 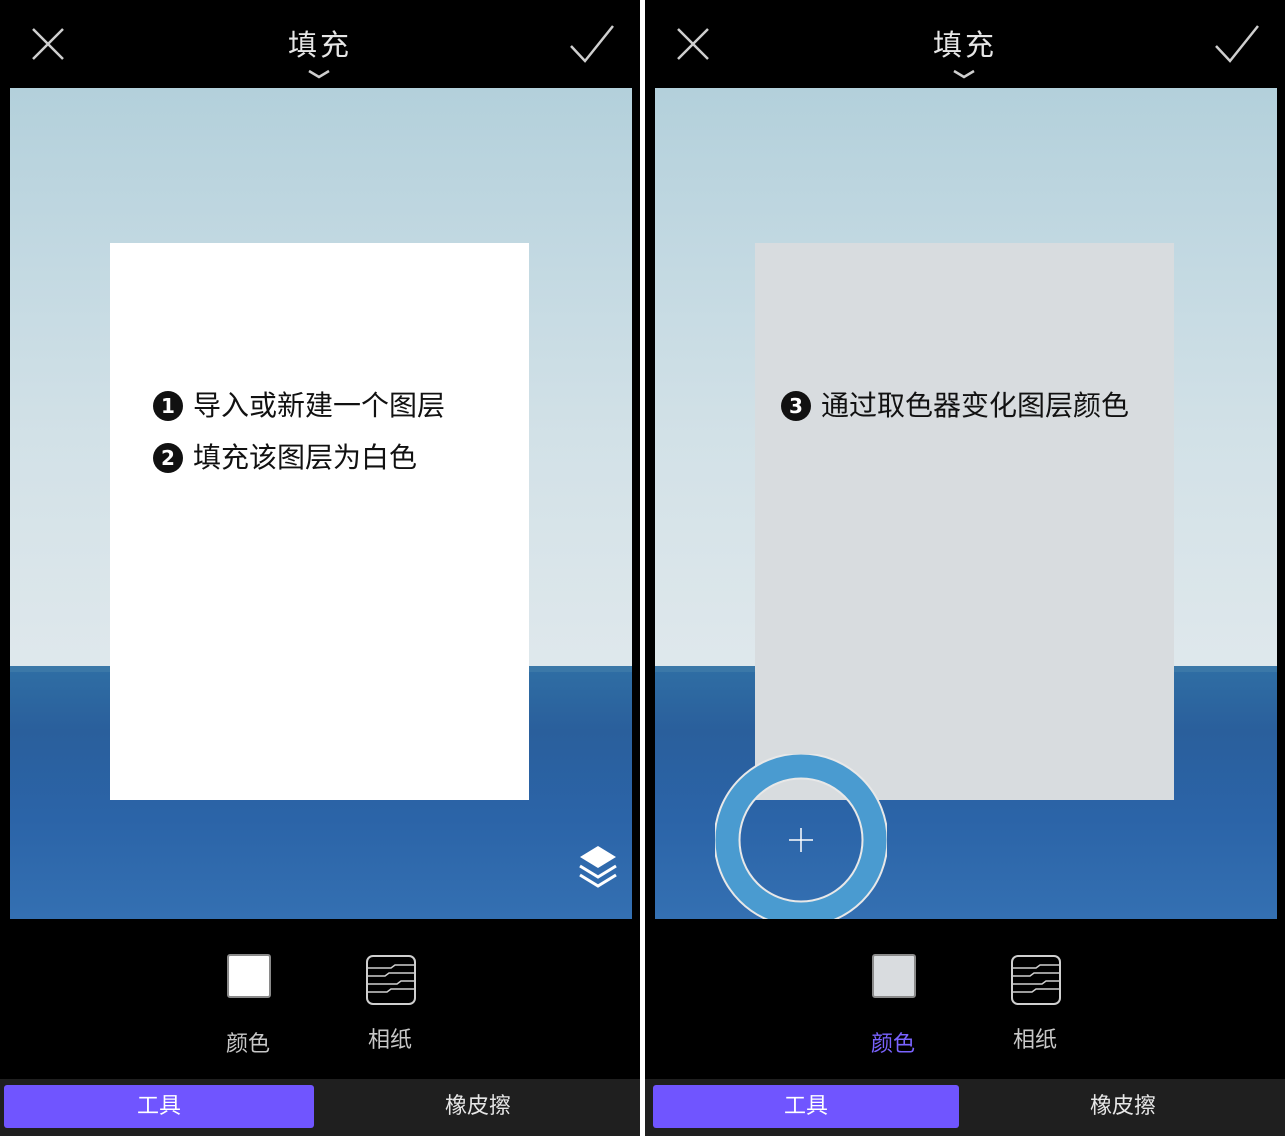 What do you see at coordinates (168, 406) in the screenshot?
I see `step-number: 1` at bounding box center [168, 406].